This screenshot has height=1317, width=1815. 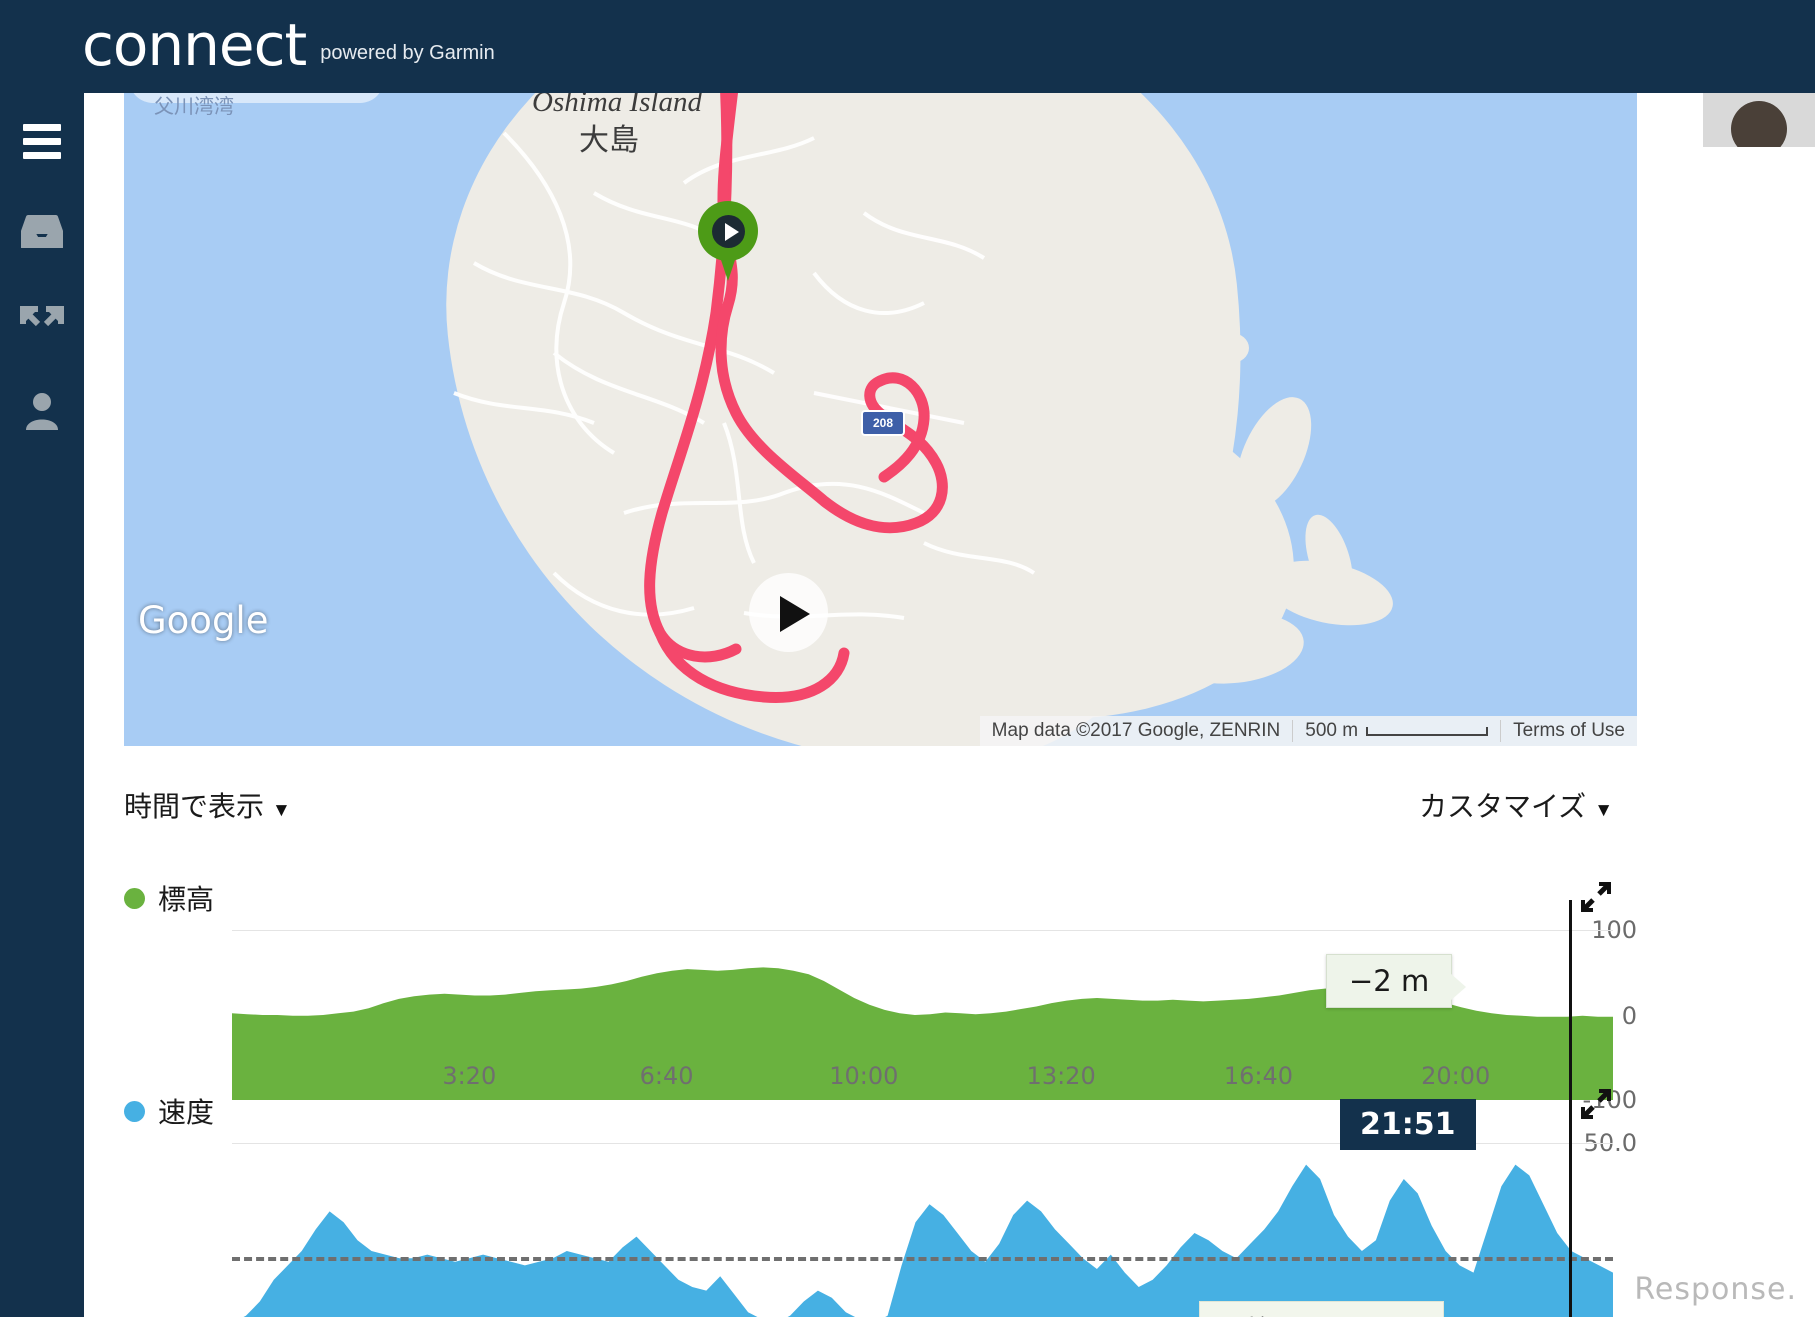 I want to click on start-map-pin, so click(x=728, y=241).